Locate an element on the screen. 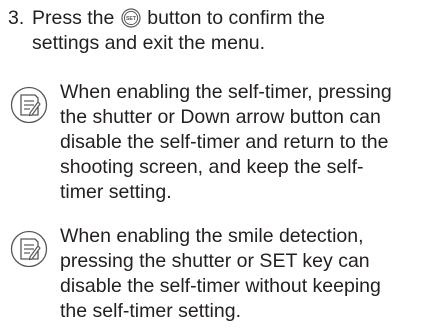 Image resolution: width=426 pixels, height=328 pixels. note-line: timer setting. is located at coordinates (116, 192).